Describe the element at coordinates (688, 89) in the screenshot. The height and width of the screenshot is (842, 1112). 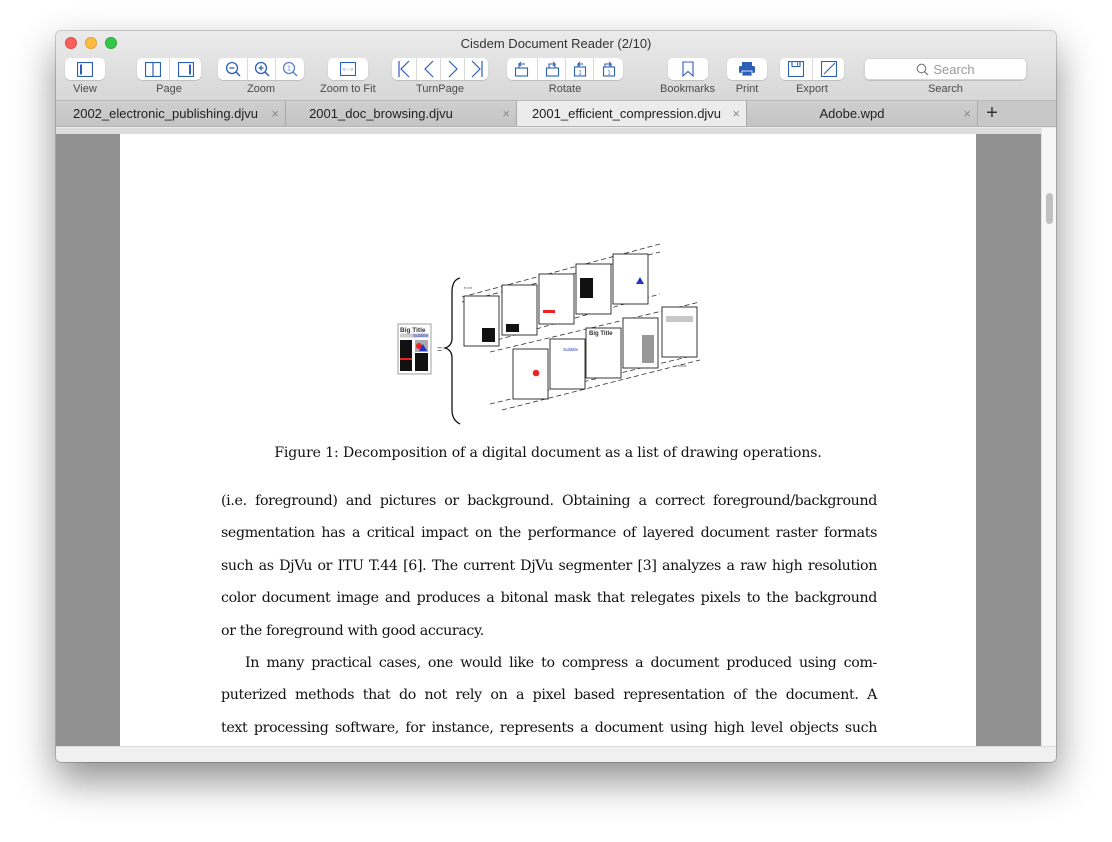
I see `toolbar-label-bookmarks: Bookmarks` at that location.